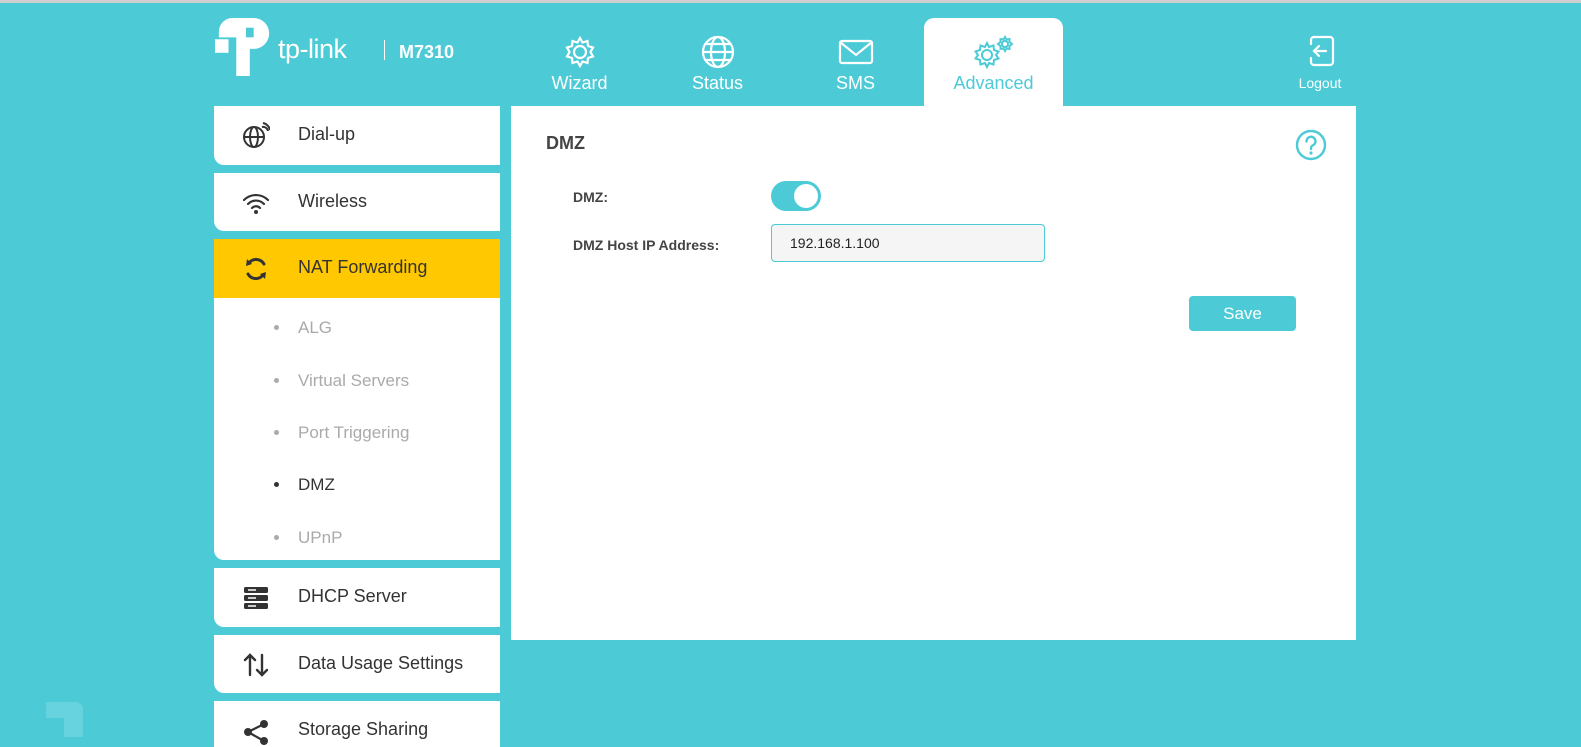 This screenshot has height=747, width=1581. I want to click on toggle-knob, so click(806, 196).